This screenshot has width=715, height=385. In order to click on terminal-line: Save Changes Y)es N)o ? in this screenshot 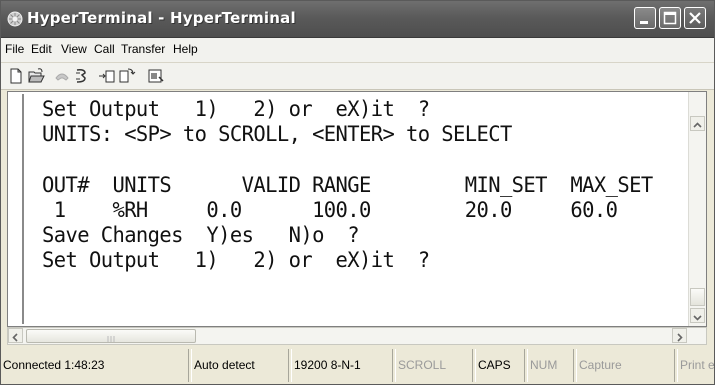, I will do `click(201, 234)`.